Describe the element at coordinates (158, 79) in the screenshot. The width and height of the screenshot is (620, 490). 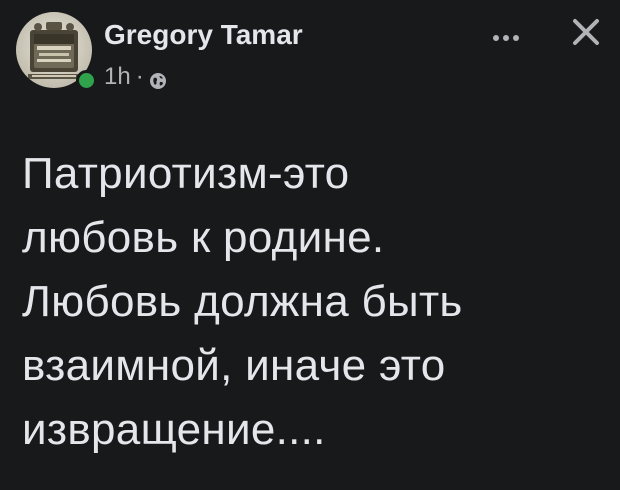
I see `globe-icon` at that location.